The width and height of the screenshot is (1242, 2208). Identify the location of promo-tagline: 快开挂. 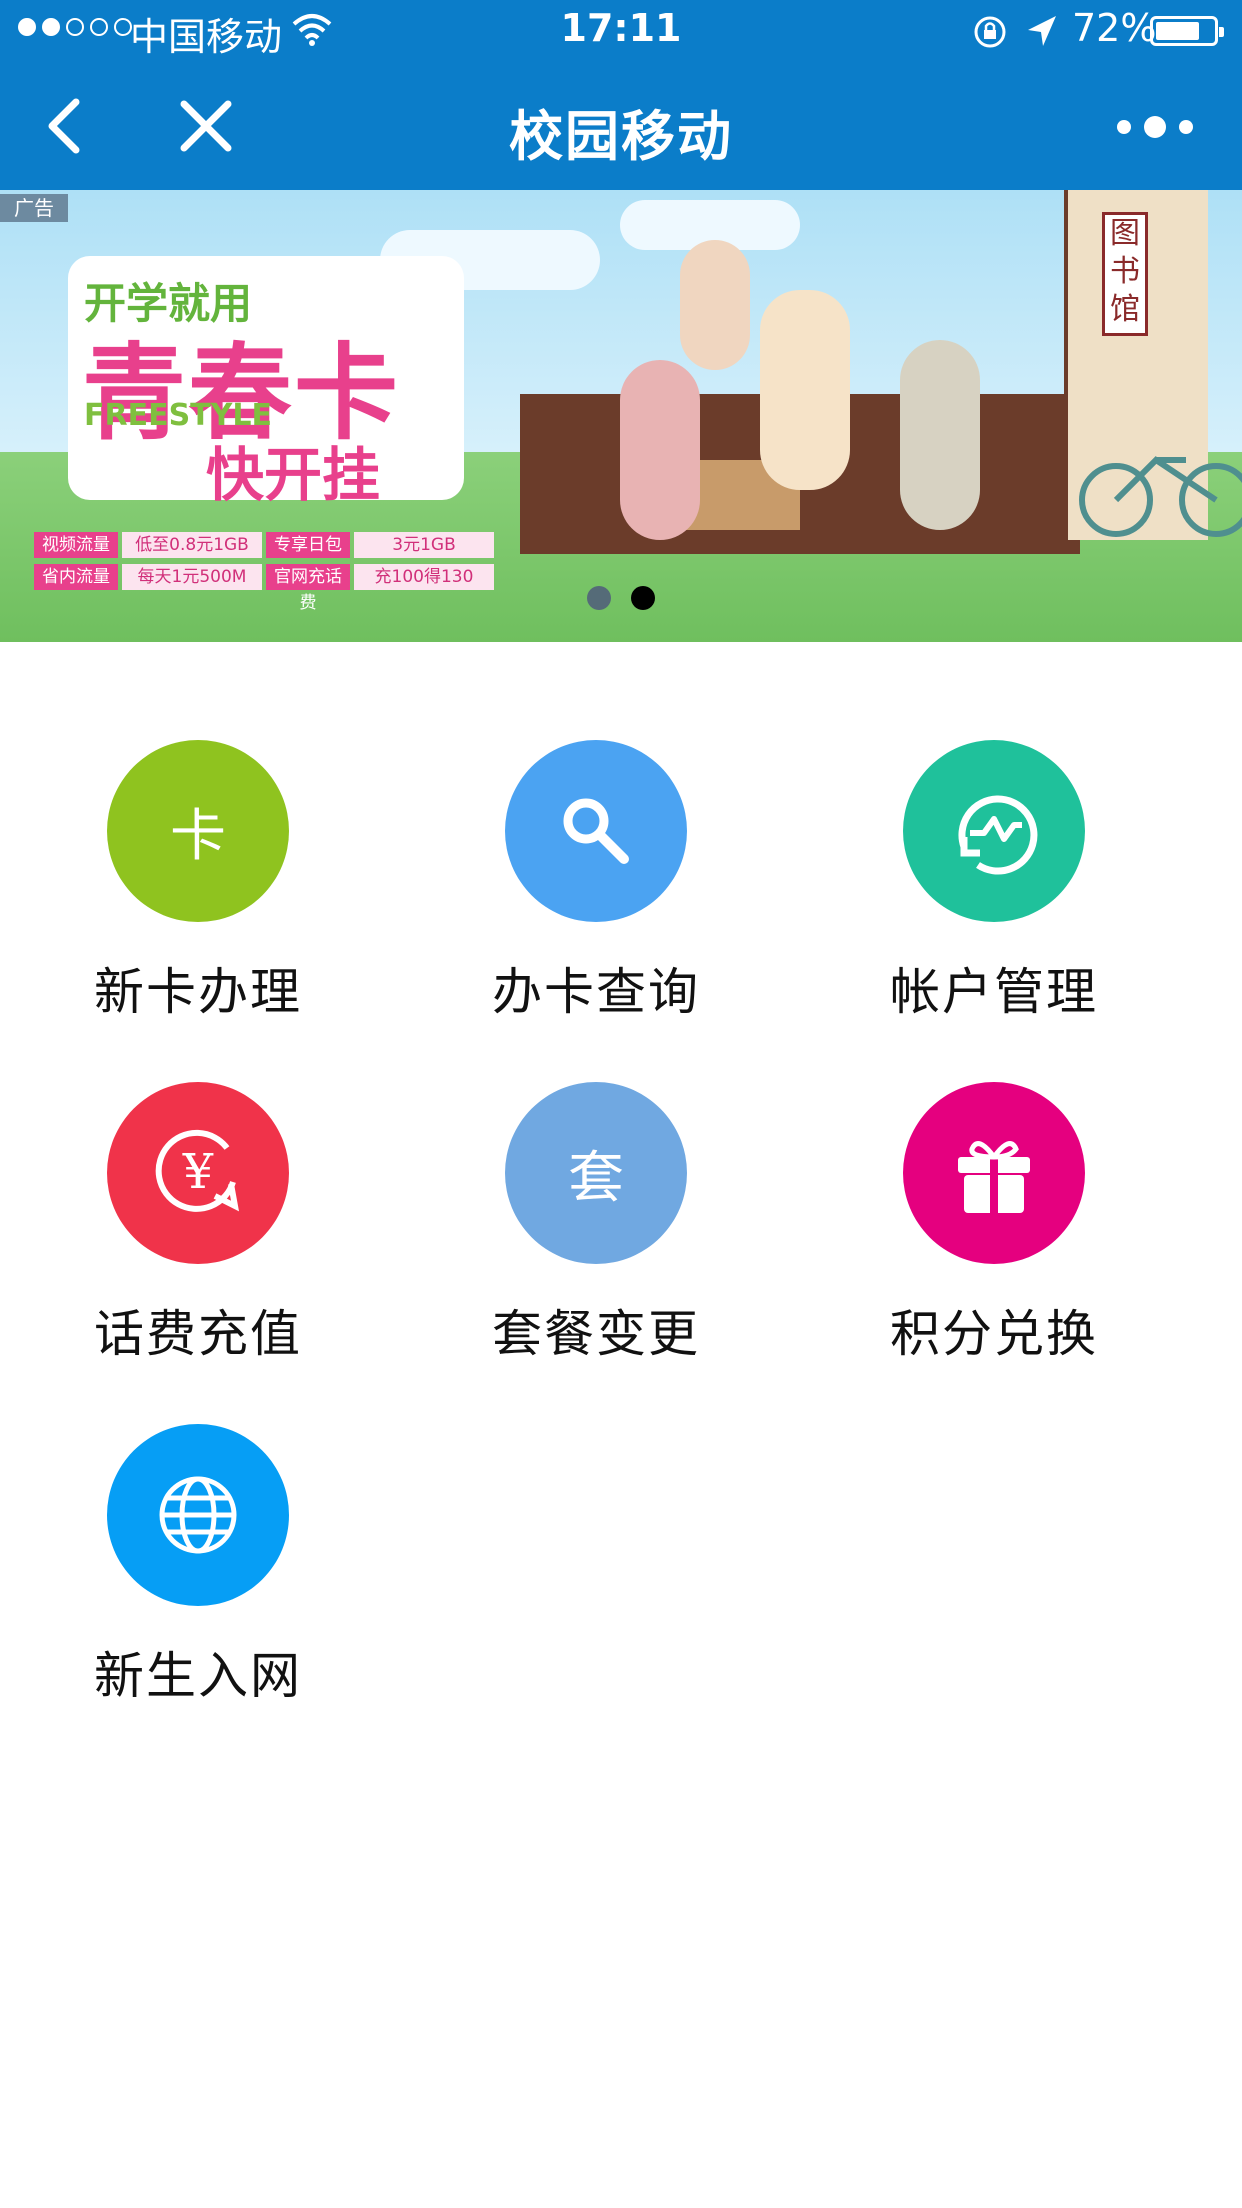
(293, 475).